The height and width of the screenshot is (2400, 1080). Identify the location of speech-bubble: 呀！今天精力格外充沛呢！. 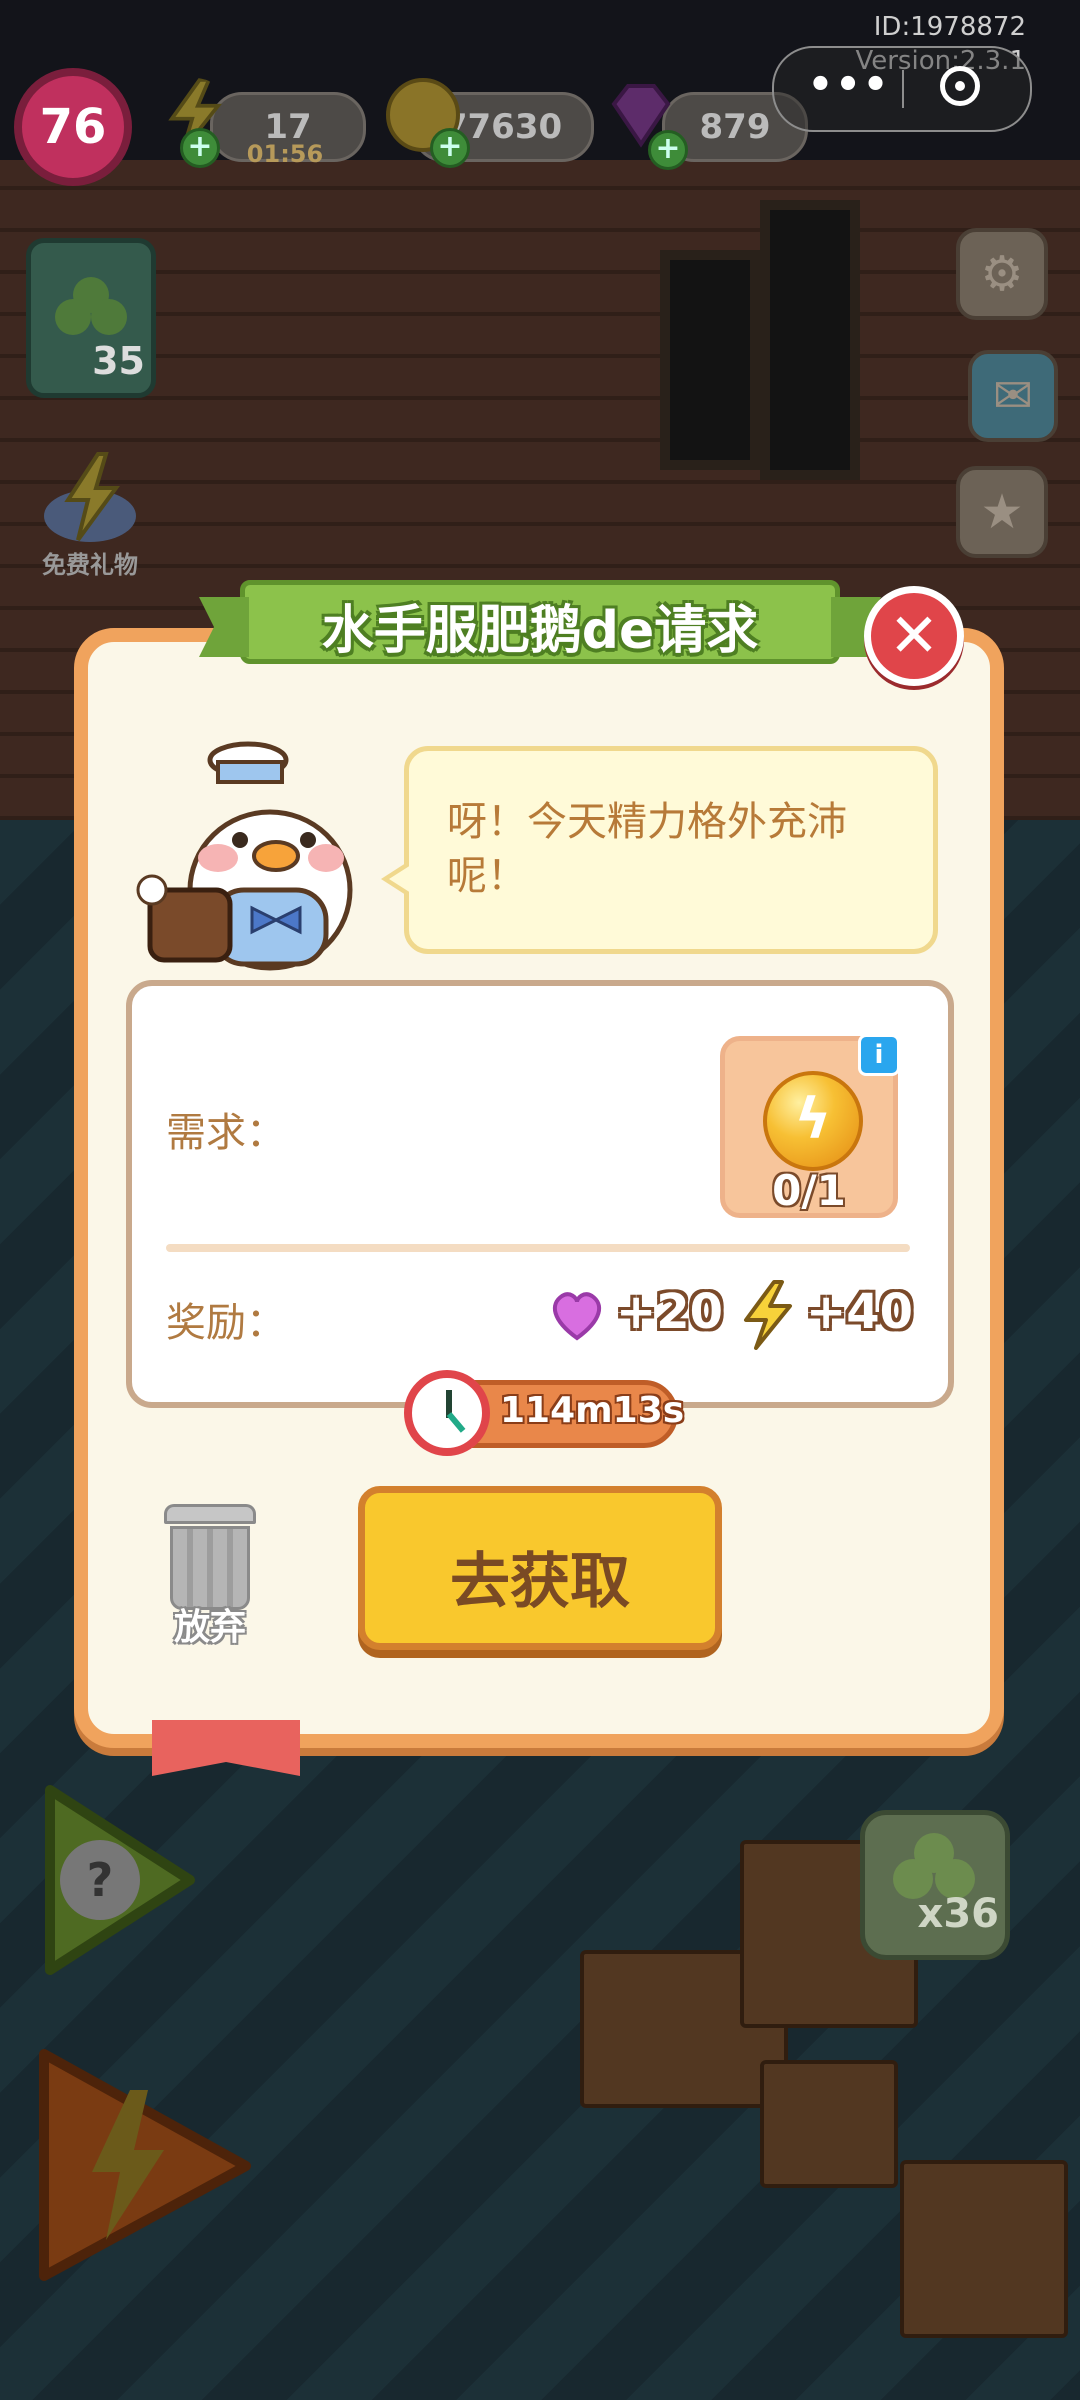
(659, 850).